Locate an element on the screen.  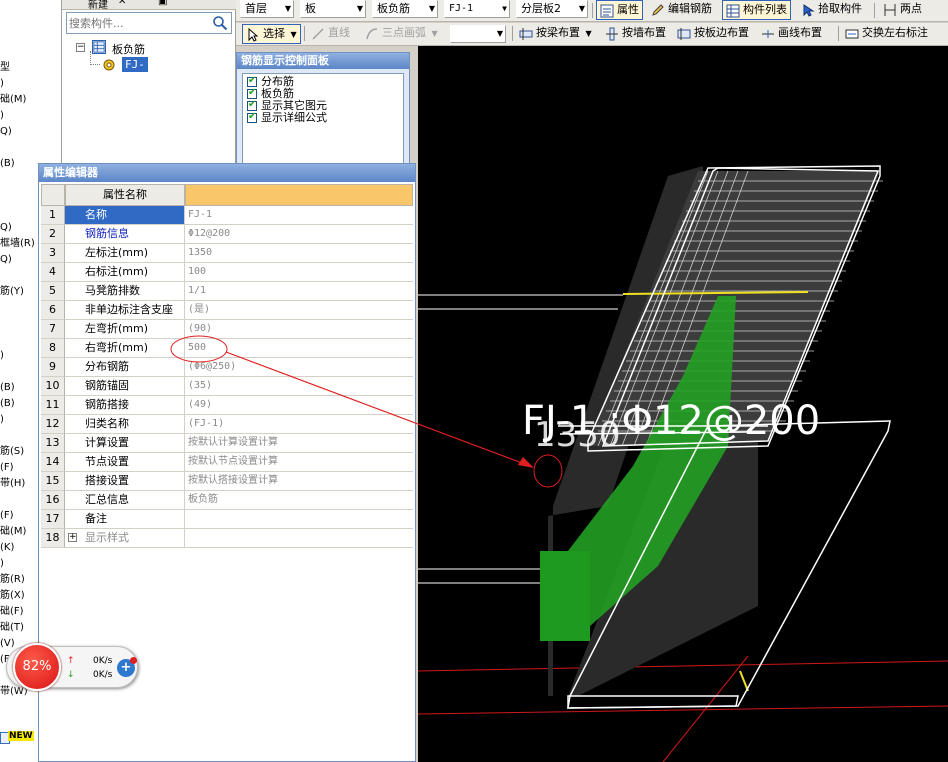
property-row: 7 左弯折(mm) (90) is located at coordinates (227, 329).